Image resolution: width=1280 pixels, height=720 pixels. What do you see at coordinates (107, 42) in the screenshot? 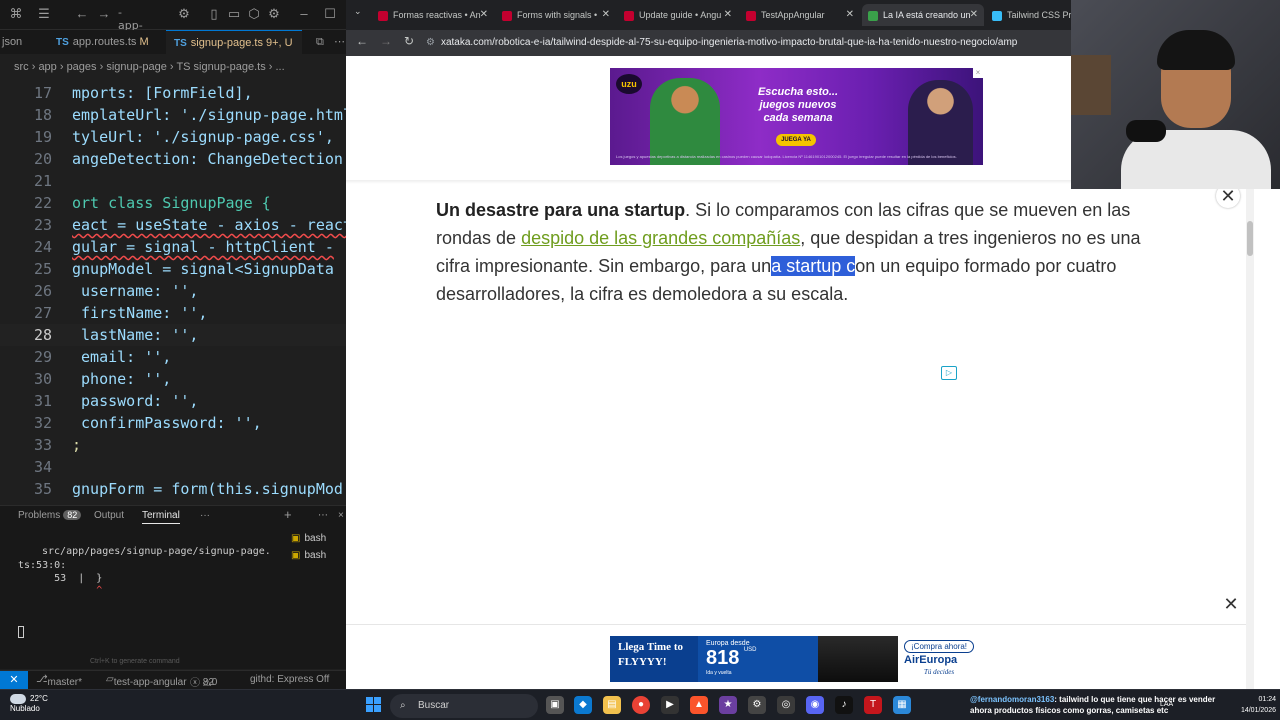
I see `tab-app-routes: TS app.routes.ts M` at bounding box center [107, 42].